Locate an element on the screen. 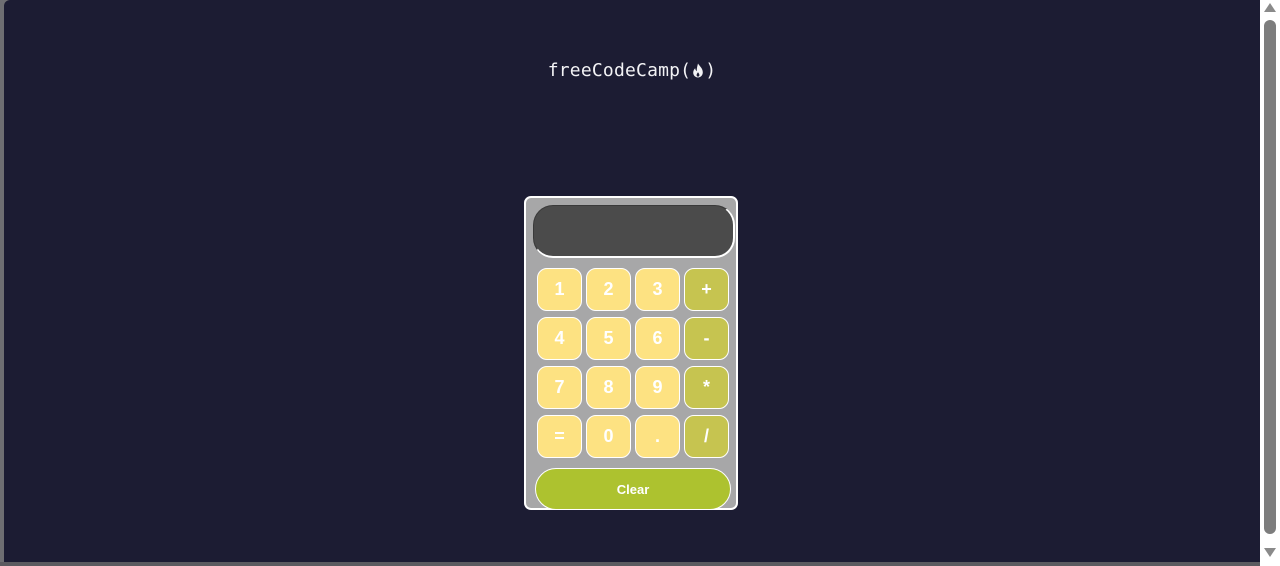 The image size is (1280, 566). key-add: + is located at coordinates (706, 289).